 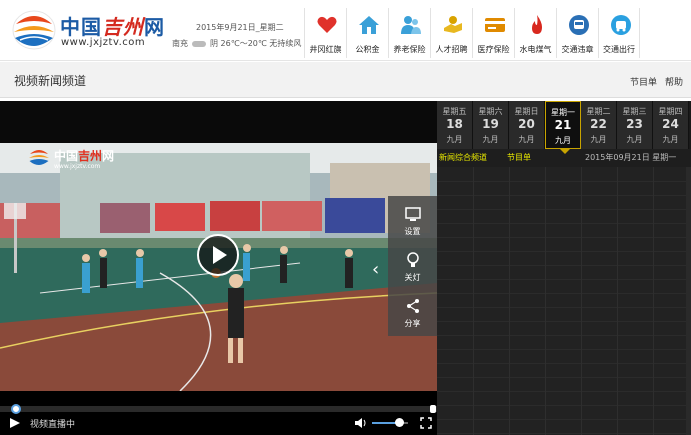 What do you see at coordinates (643, 81) in the screenshot?
I see `program-guide-link: 节目单` at bounding box center [643, 81].